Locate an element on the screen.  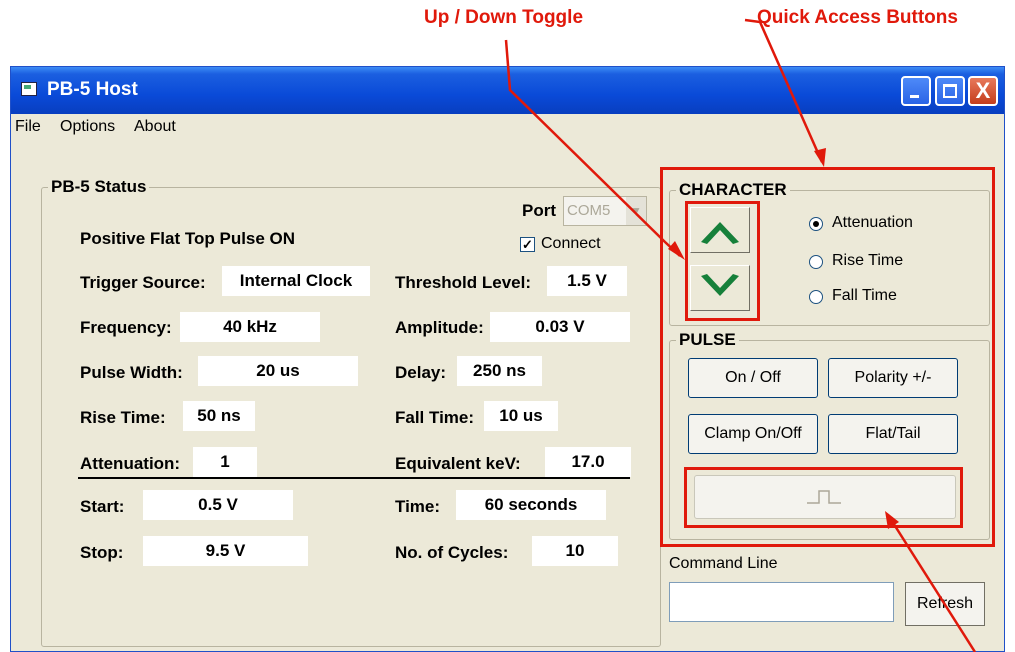
title-bar: PB-5 Host X is located at coordinates (507, 90).